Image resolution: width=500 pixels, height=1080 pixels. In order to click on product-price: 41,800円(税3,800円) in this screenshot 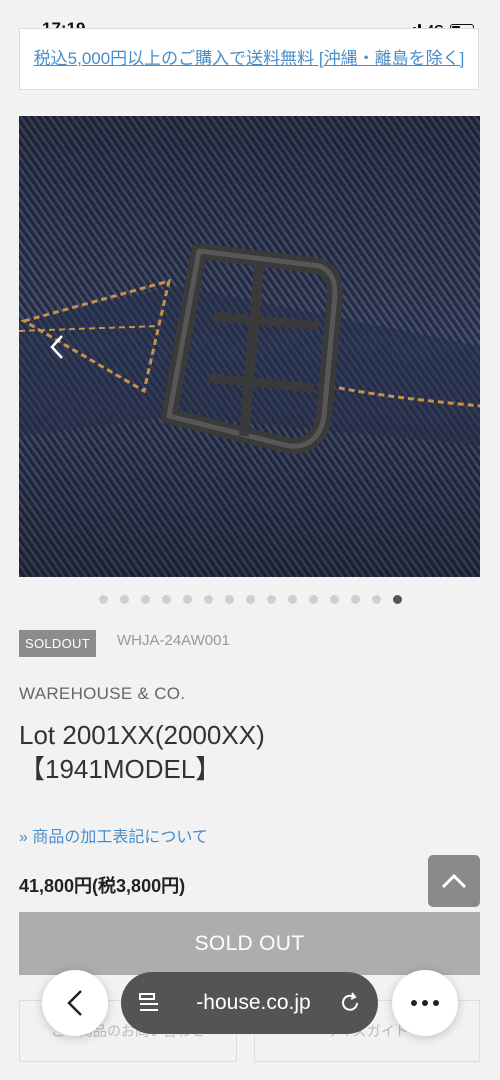, I will do `click(102, 886)`.